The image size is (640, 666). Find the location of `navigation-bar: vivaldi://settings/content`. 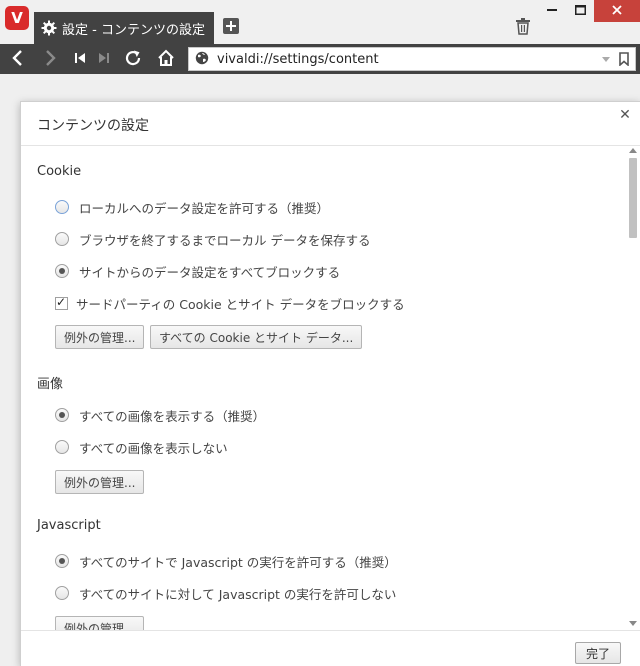

navigation-bar: vivaldi://settings/content is located at coordinates (320, 59).